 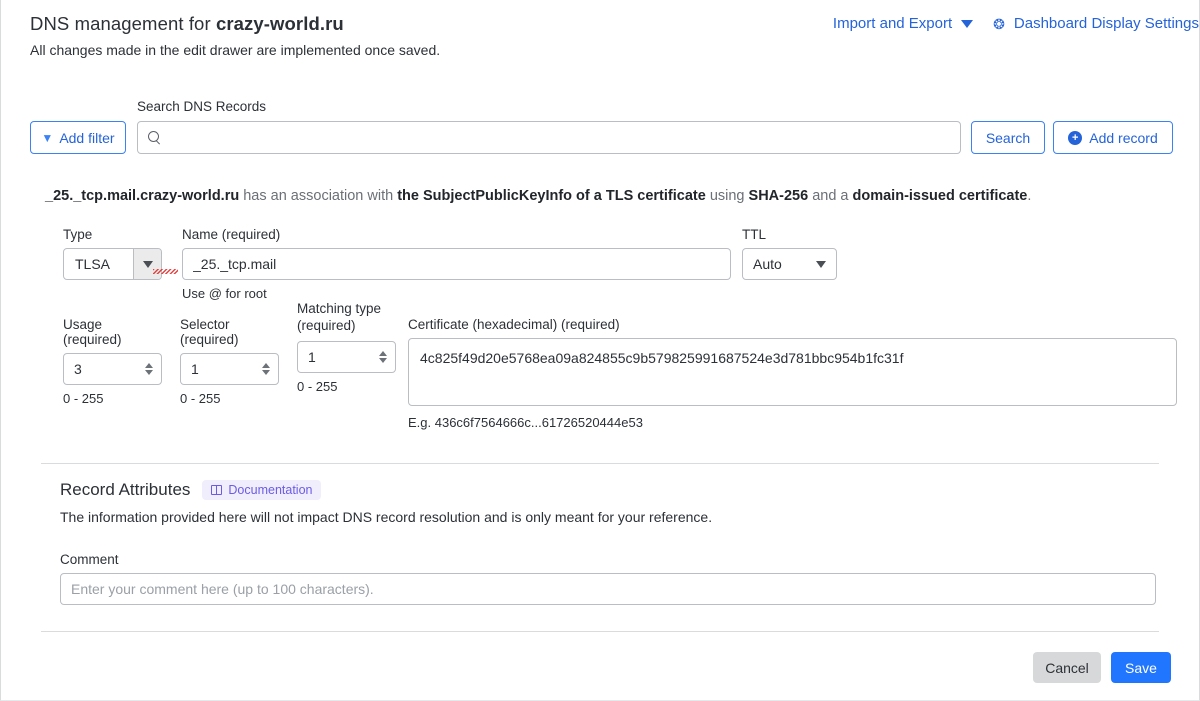 I want to click on section-divider-bottom, so click(x=600, y=631).